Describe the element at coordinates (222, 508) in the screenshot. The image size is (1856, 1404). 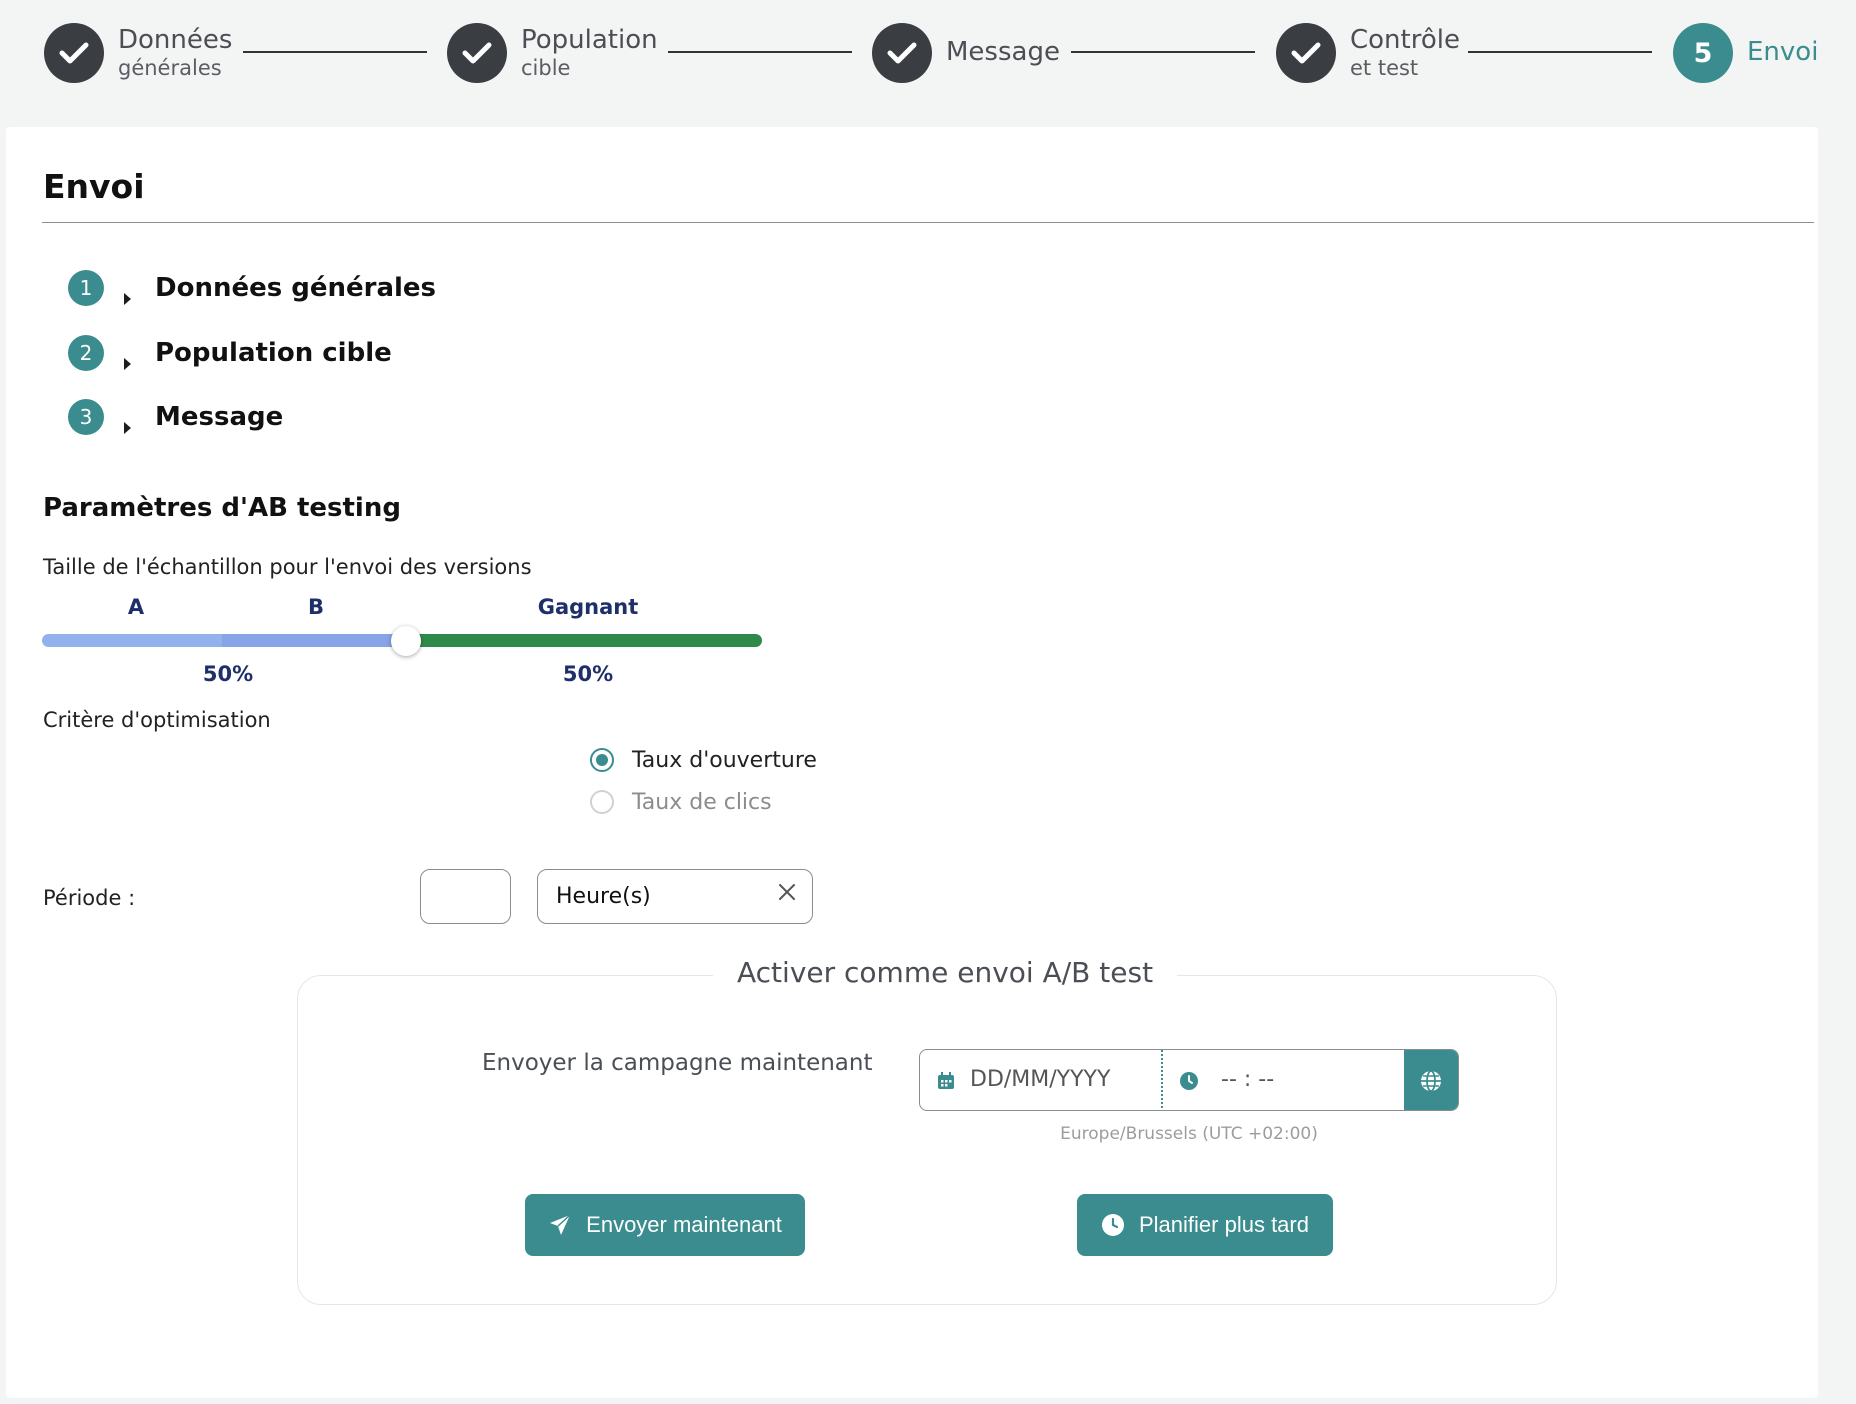
I see `ab-settings-title: Paramètres d'AB testing` at that location.